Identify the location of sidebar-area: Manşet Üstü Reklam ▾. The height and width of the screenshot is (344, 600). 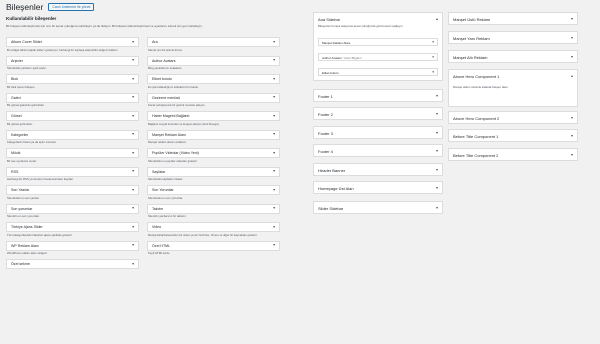
(513, 18).